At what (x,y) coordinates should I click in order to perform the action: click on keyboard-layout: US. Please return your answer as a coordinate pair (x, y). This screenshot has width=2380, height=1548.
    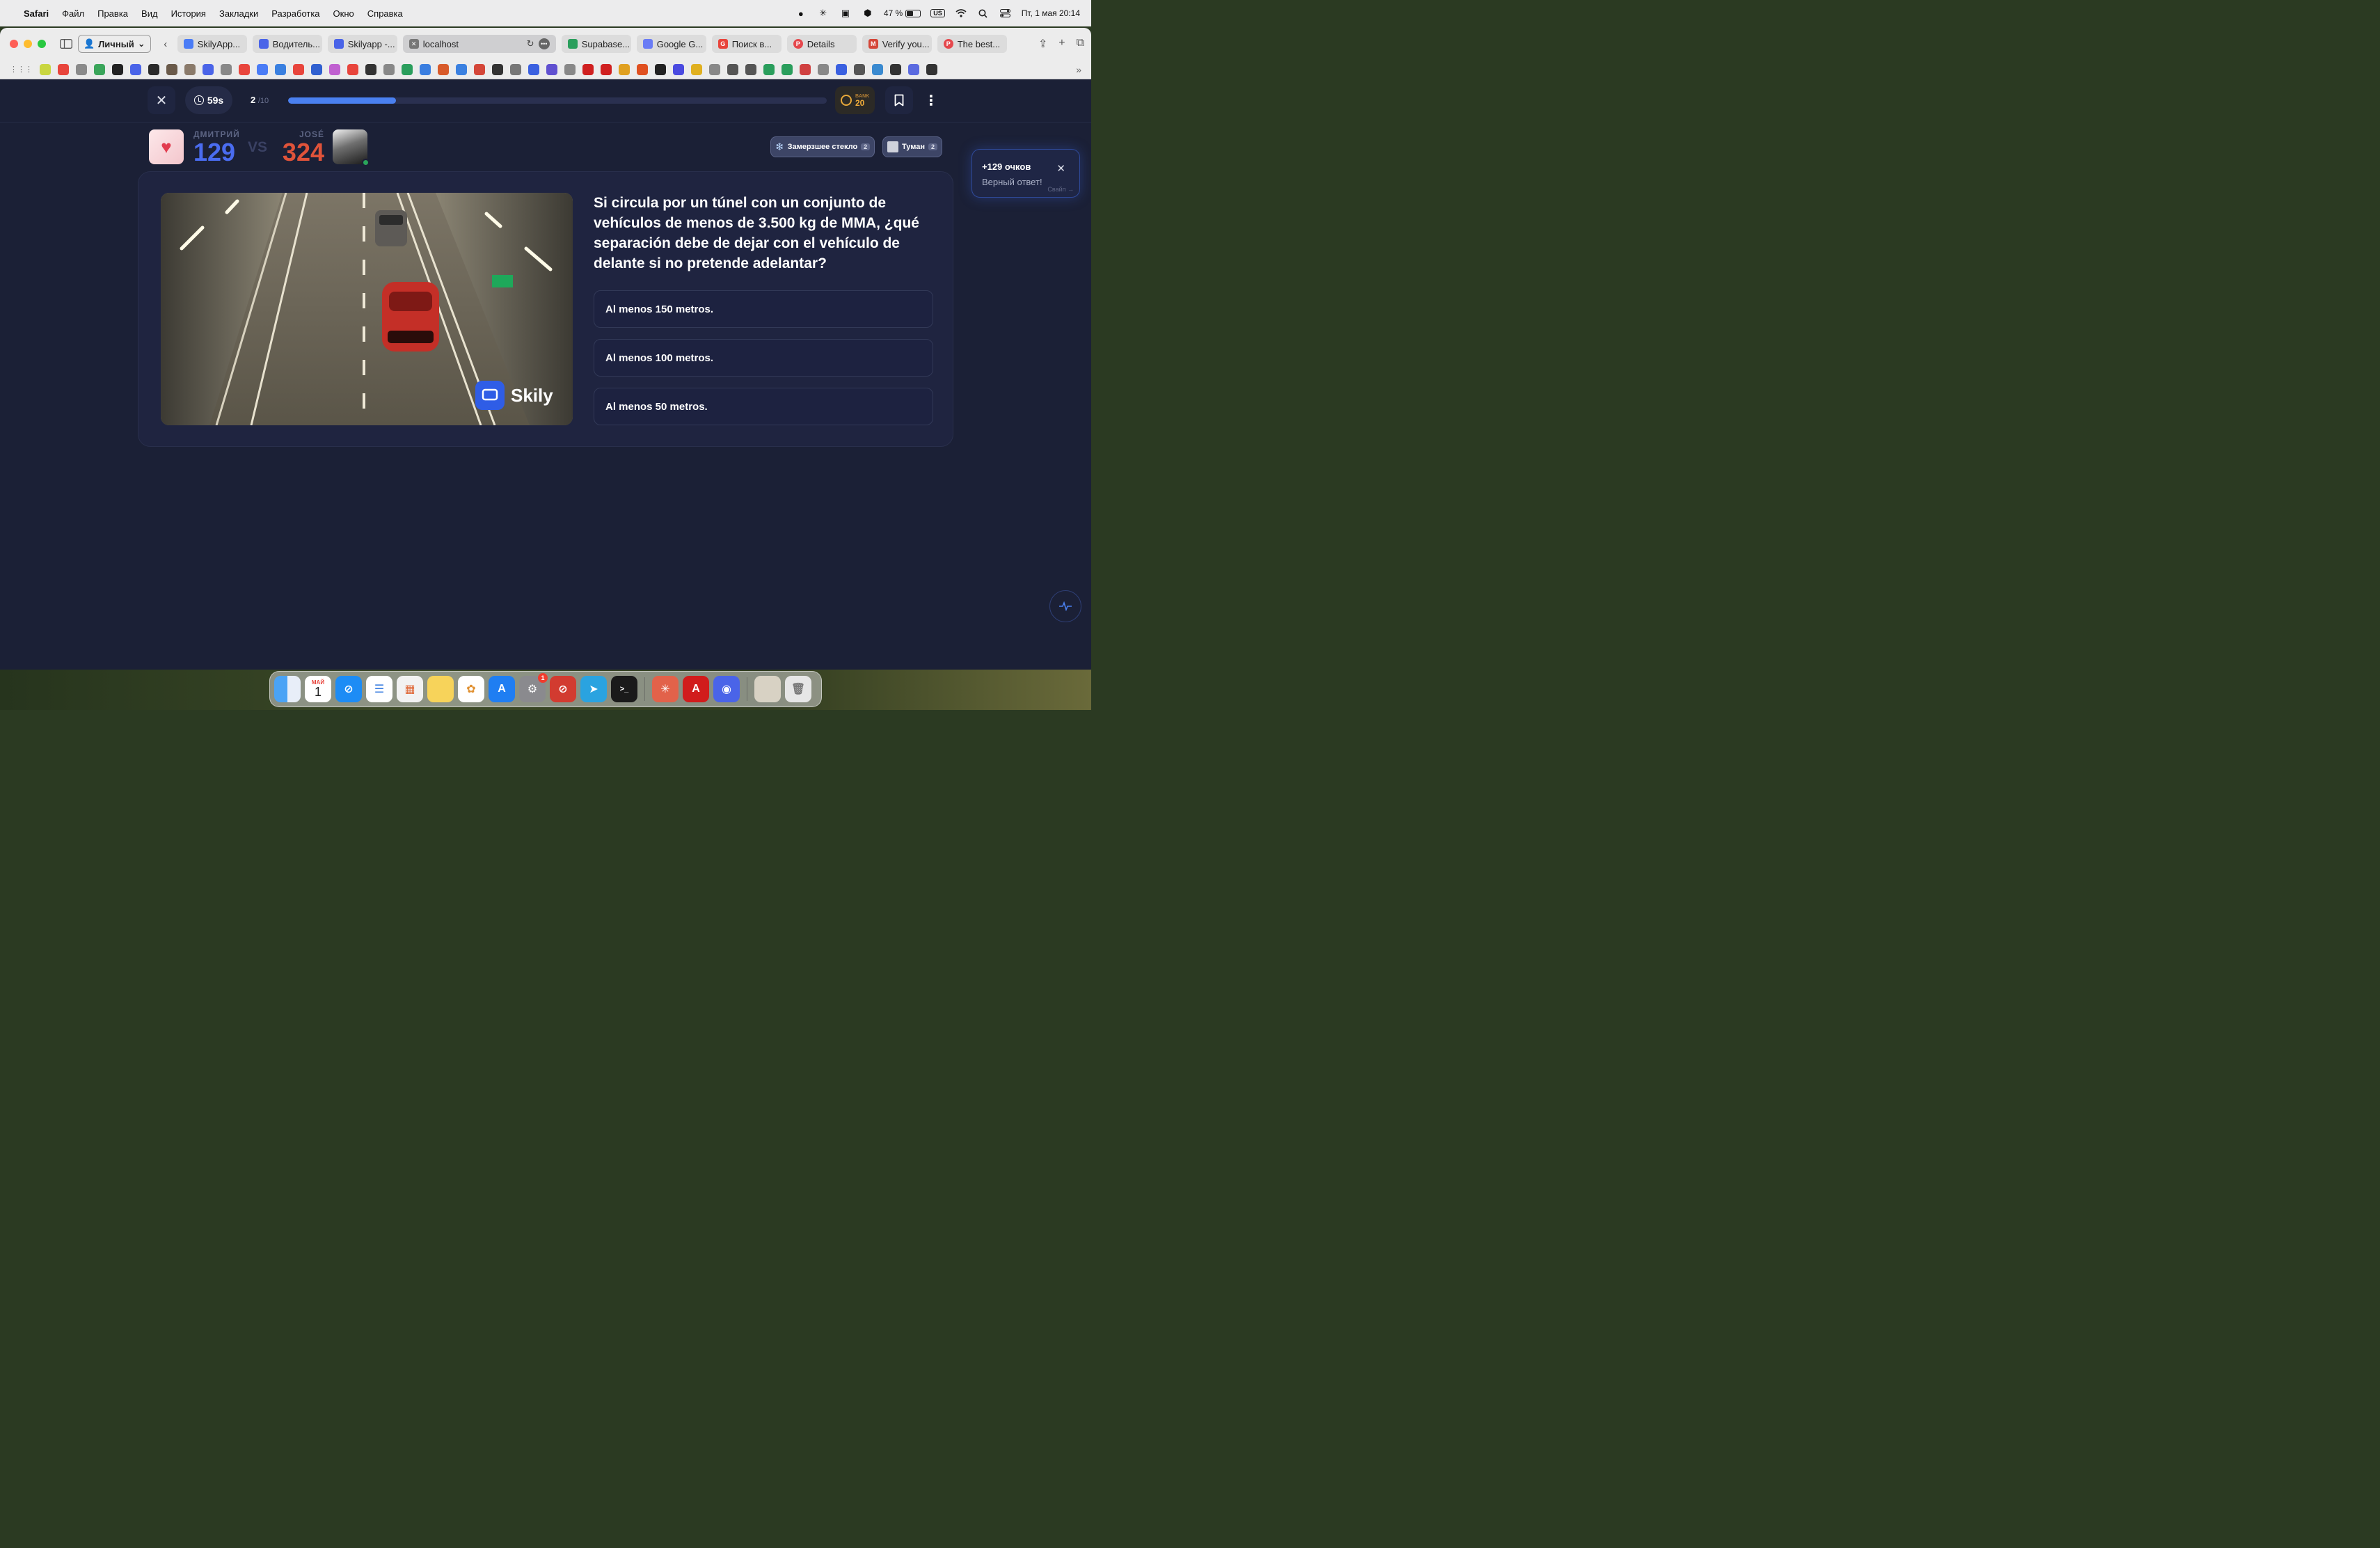
    Looking at the image, I should click on (937, 13).